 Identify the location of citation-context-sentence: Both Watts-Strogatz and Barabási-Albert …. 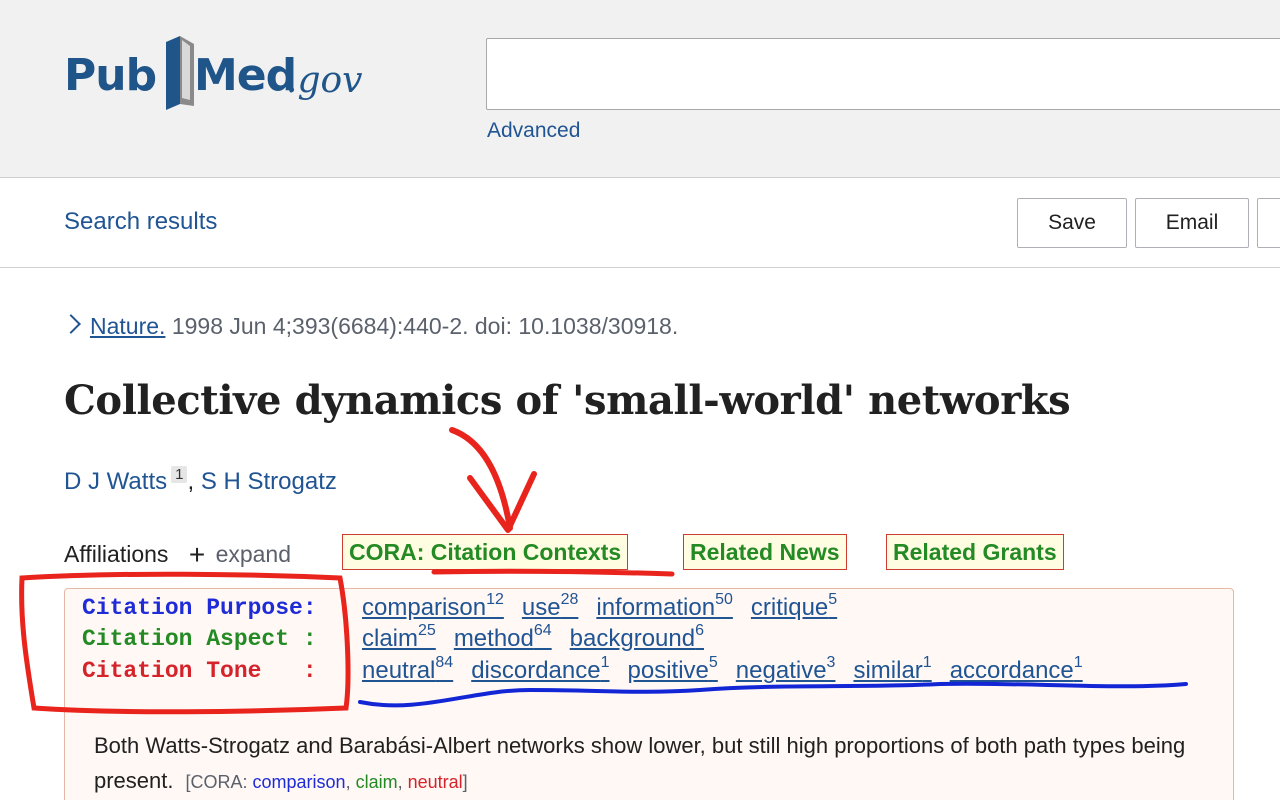
(644, 764).